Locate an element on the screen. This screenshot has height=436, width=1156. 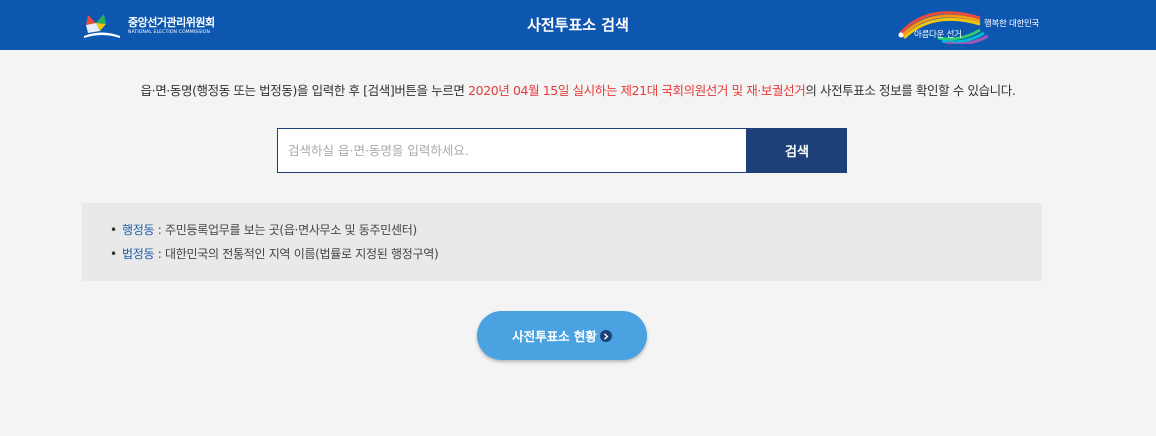
chevron-right-circle-icon is located at coordinates (605, 336).